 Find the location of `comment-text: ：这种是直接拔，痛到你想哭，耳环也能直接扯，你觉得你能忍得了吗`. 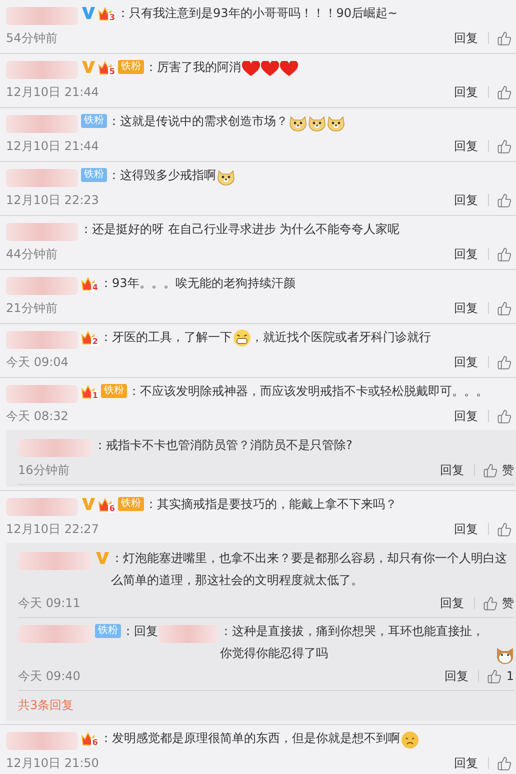

comment-text: ：这种是直接拔，痛到你想哭，耳环也能直接扯，你觉得你能忍得了吗 is located at coordinates (352, 642).